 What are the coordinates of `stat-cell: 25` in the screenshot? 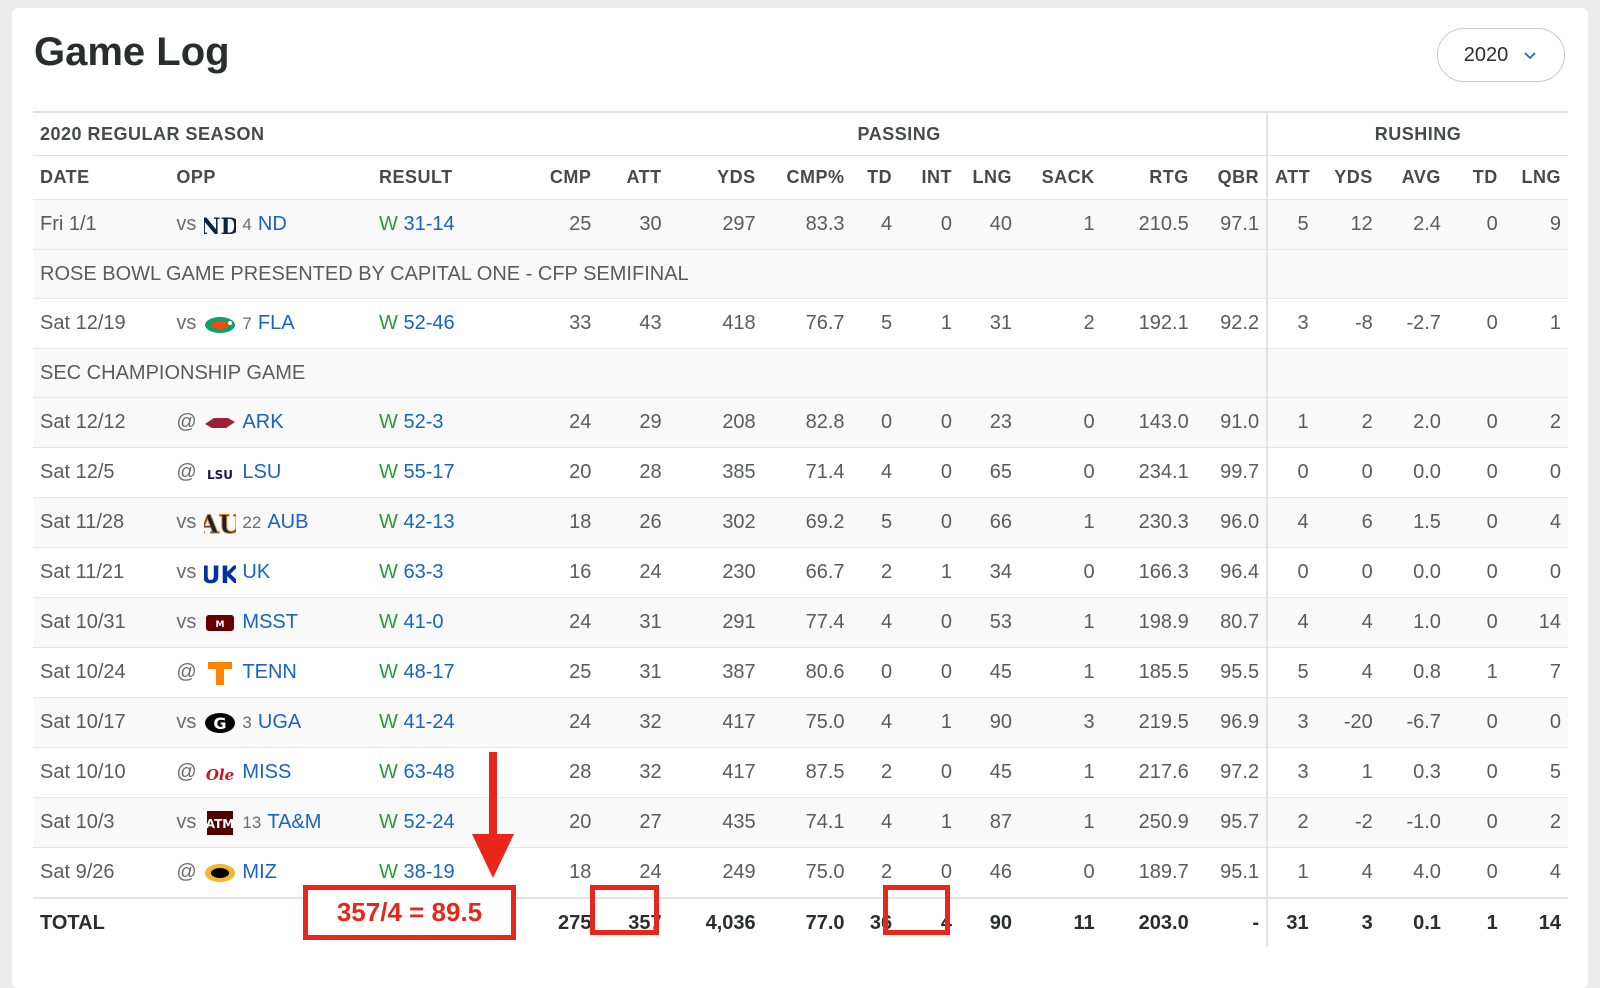 It's located at (565, 672).